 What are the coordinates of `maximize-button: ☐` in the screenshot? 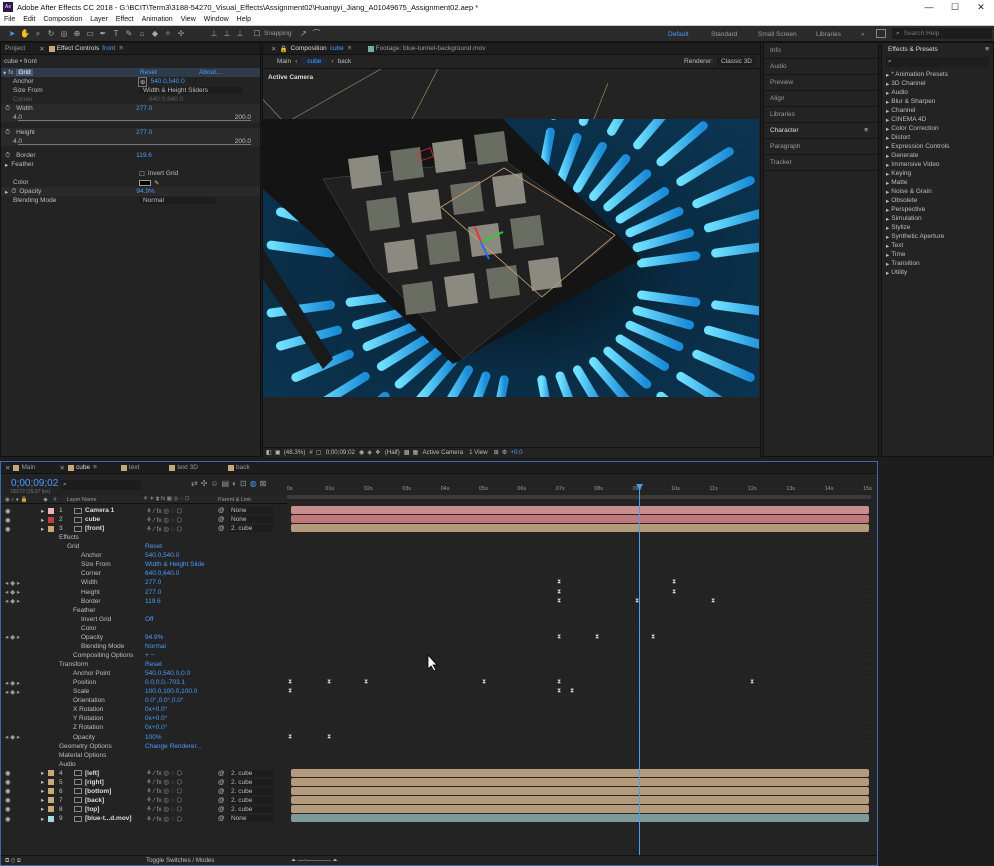 It's located at (955, 7).